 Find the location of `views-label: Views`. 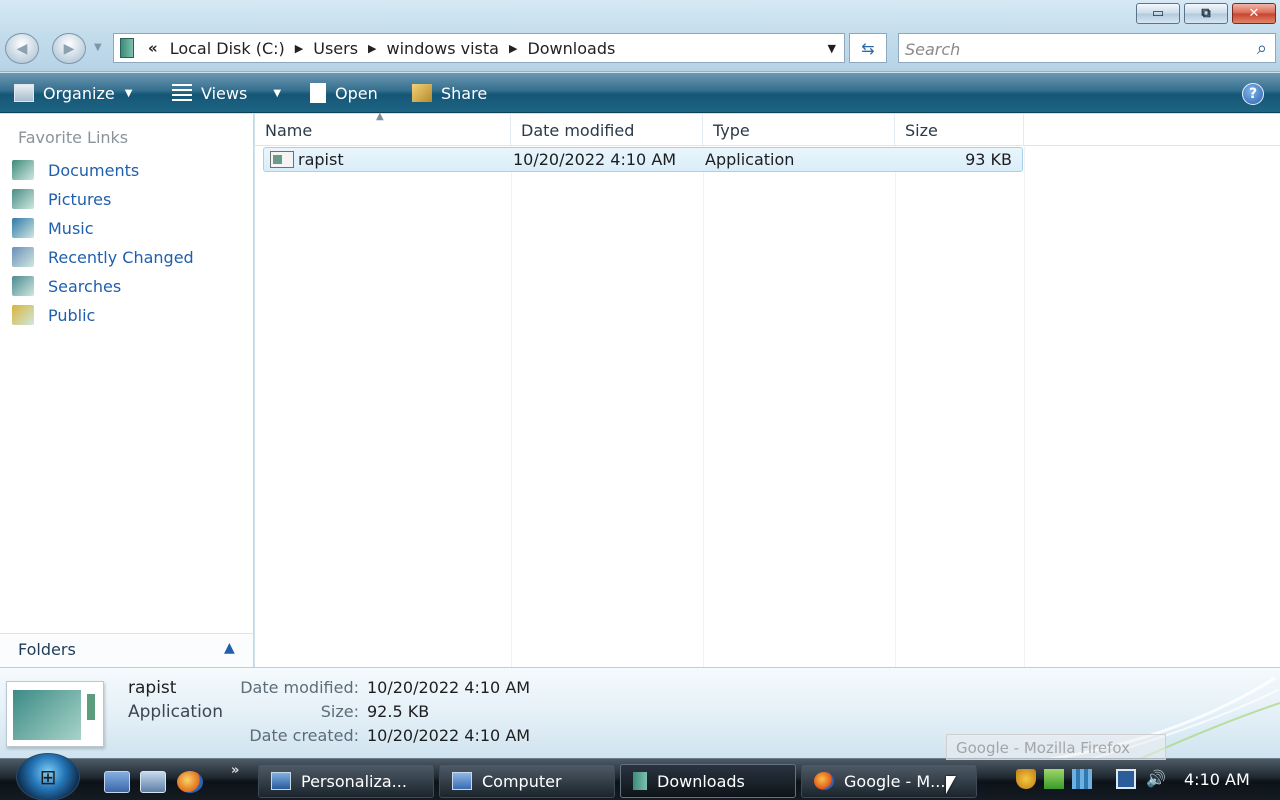

views-label: Views is located at coordinates (224, 93).